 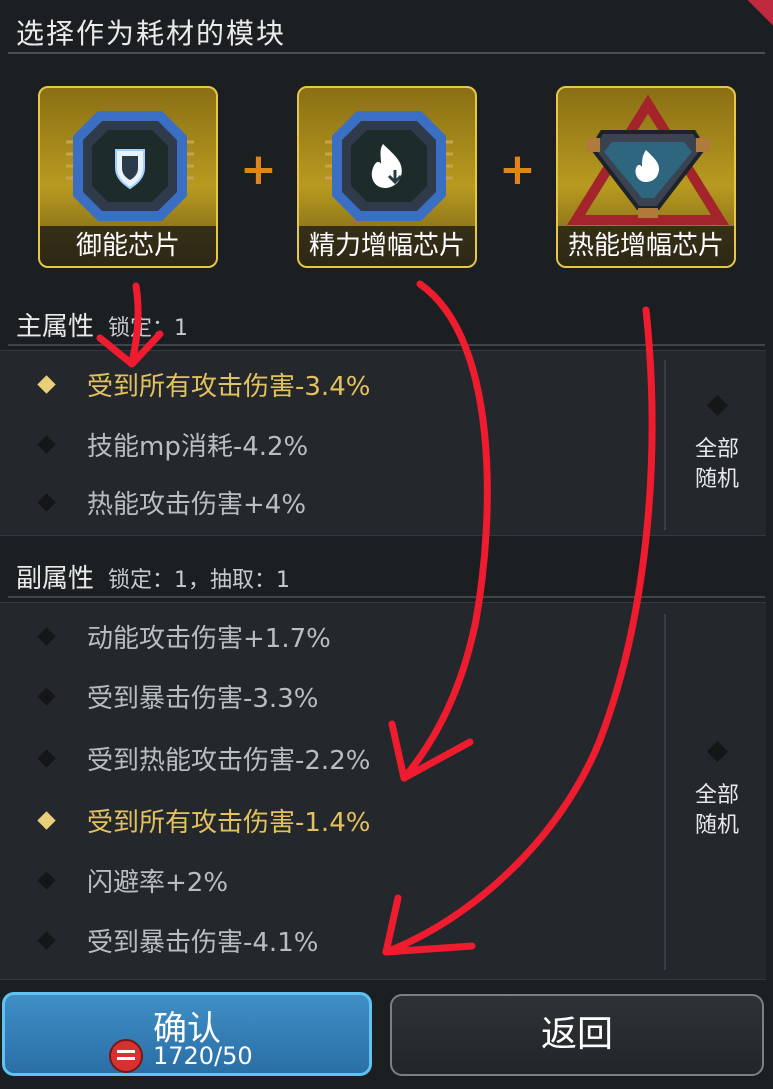 I want to click on stat-text: 闪避率+2%, so click(x=158, y=882).